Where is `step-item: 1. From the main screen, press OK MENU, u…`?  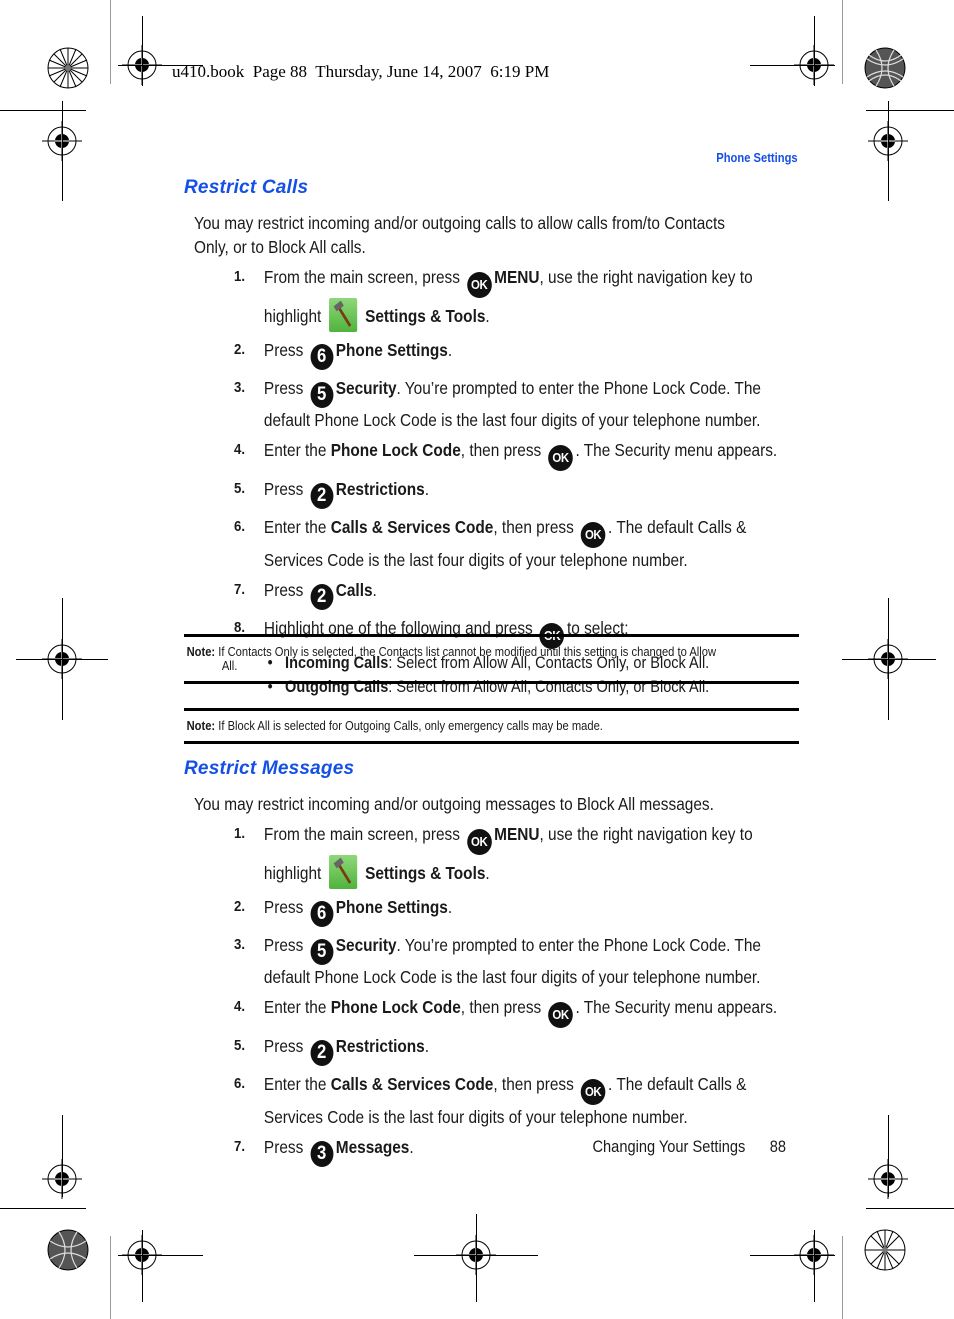
step-item: 1. From the main screen, press OK MENU, u… is located at coordinates (515, 298).